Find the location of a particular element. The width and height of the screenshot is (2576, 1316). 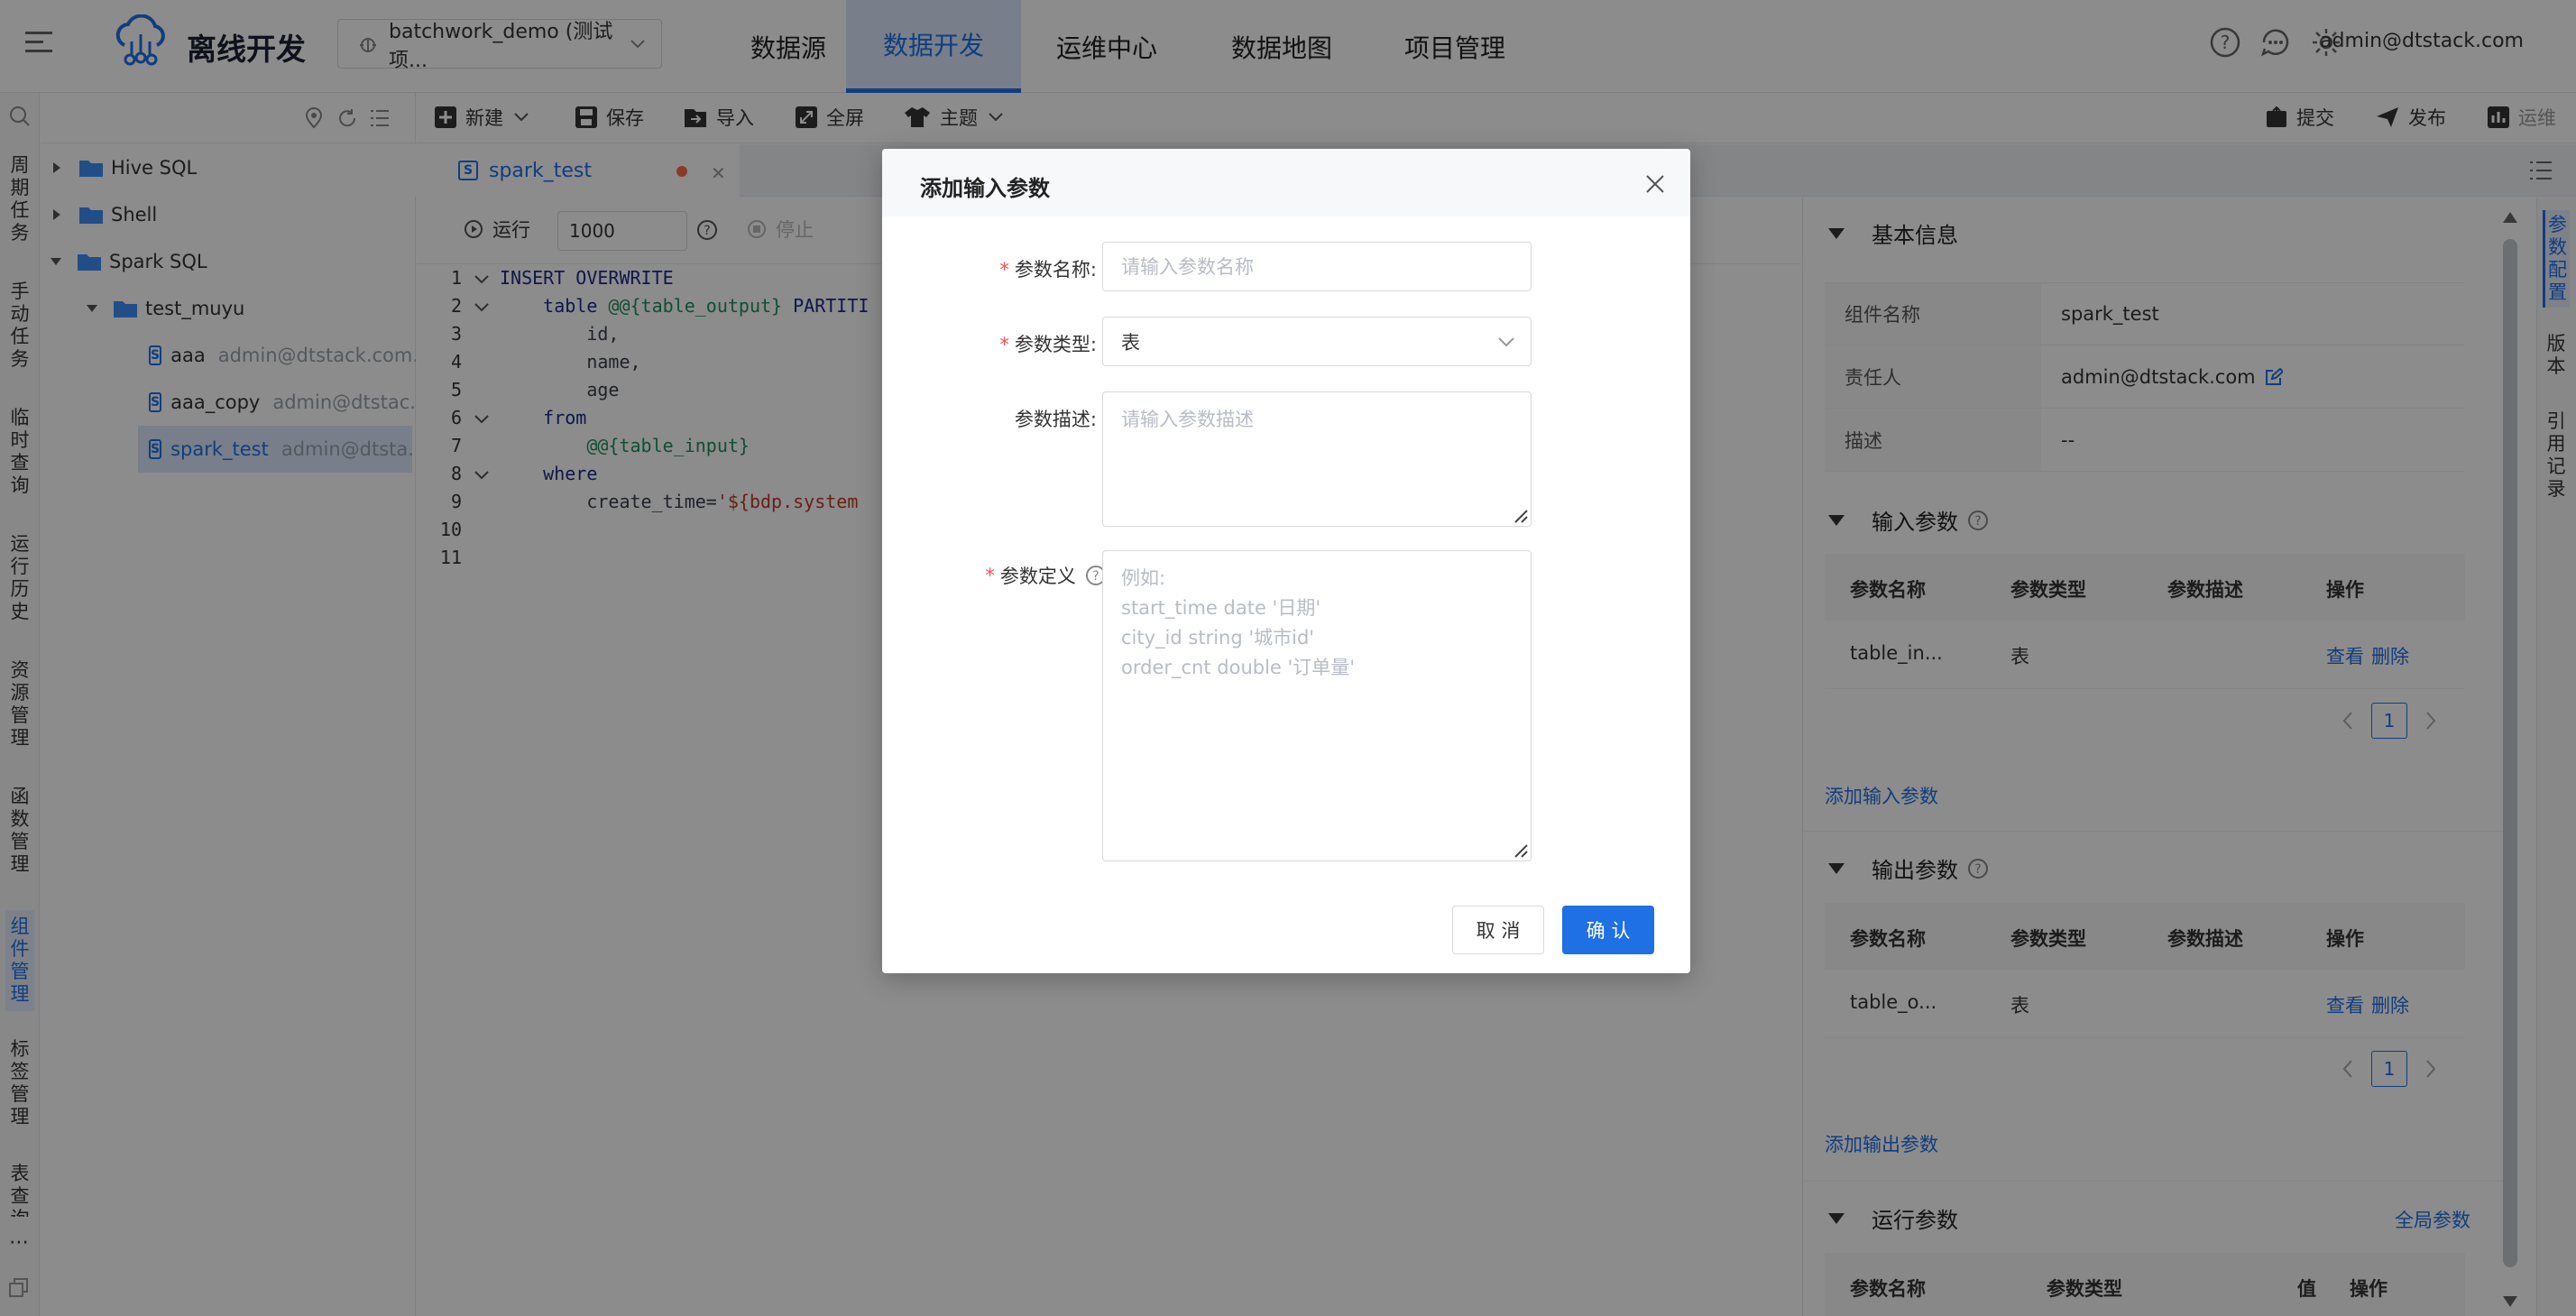

chevron-down-icon is located at coordinates (1506, 341).